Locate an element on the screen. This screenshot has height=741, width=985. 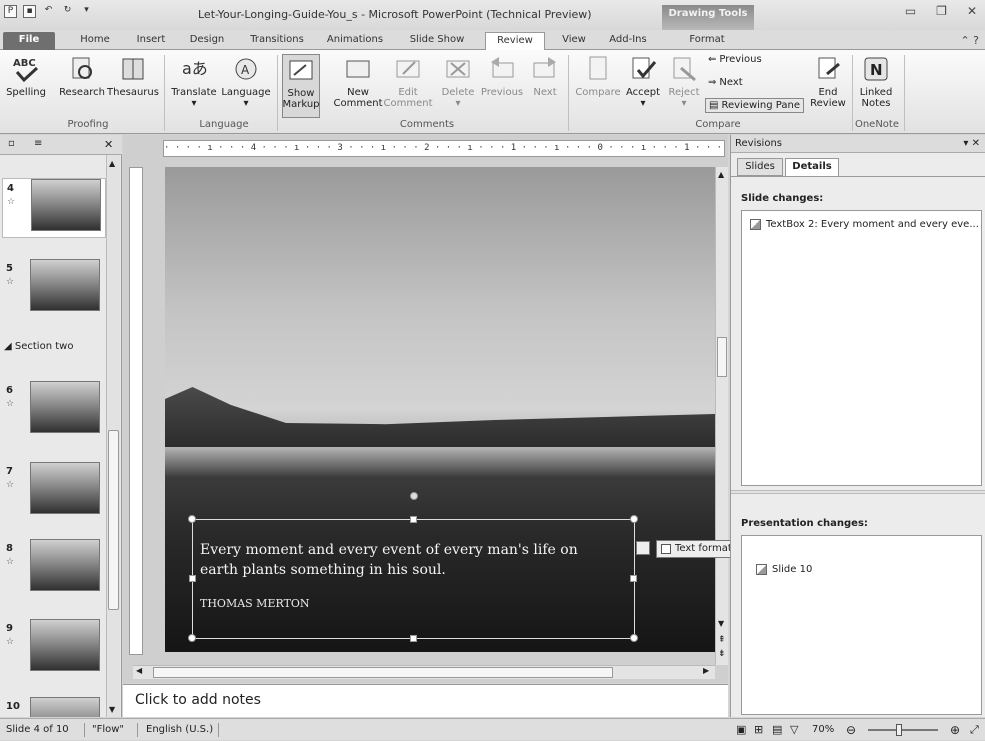
slide-vertical-scrollbar: ▲ ▼ ⇞ ⇟ is located at coordinates (721, 416).